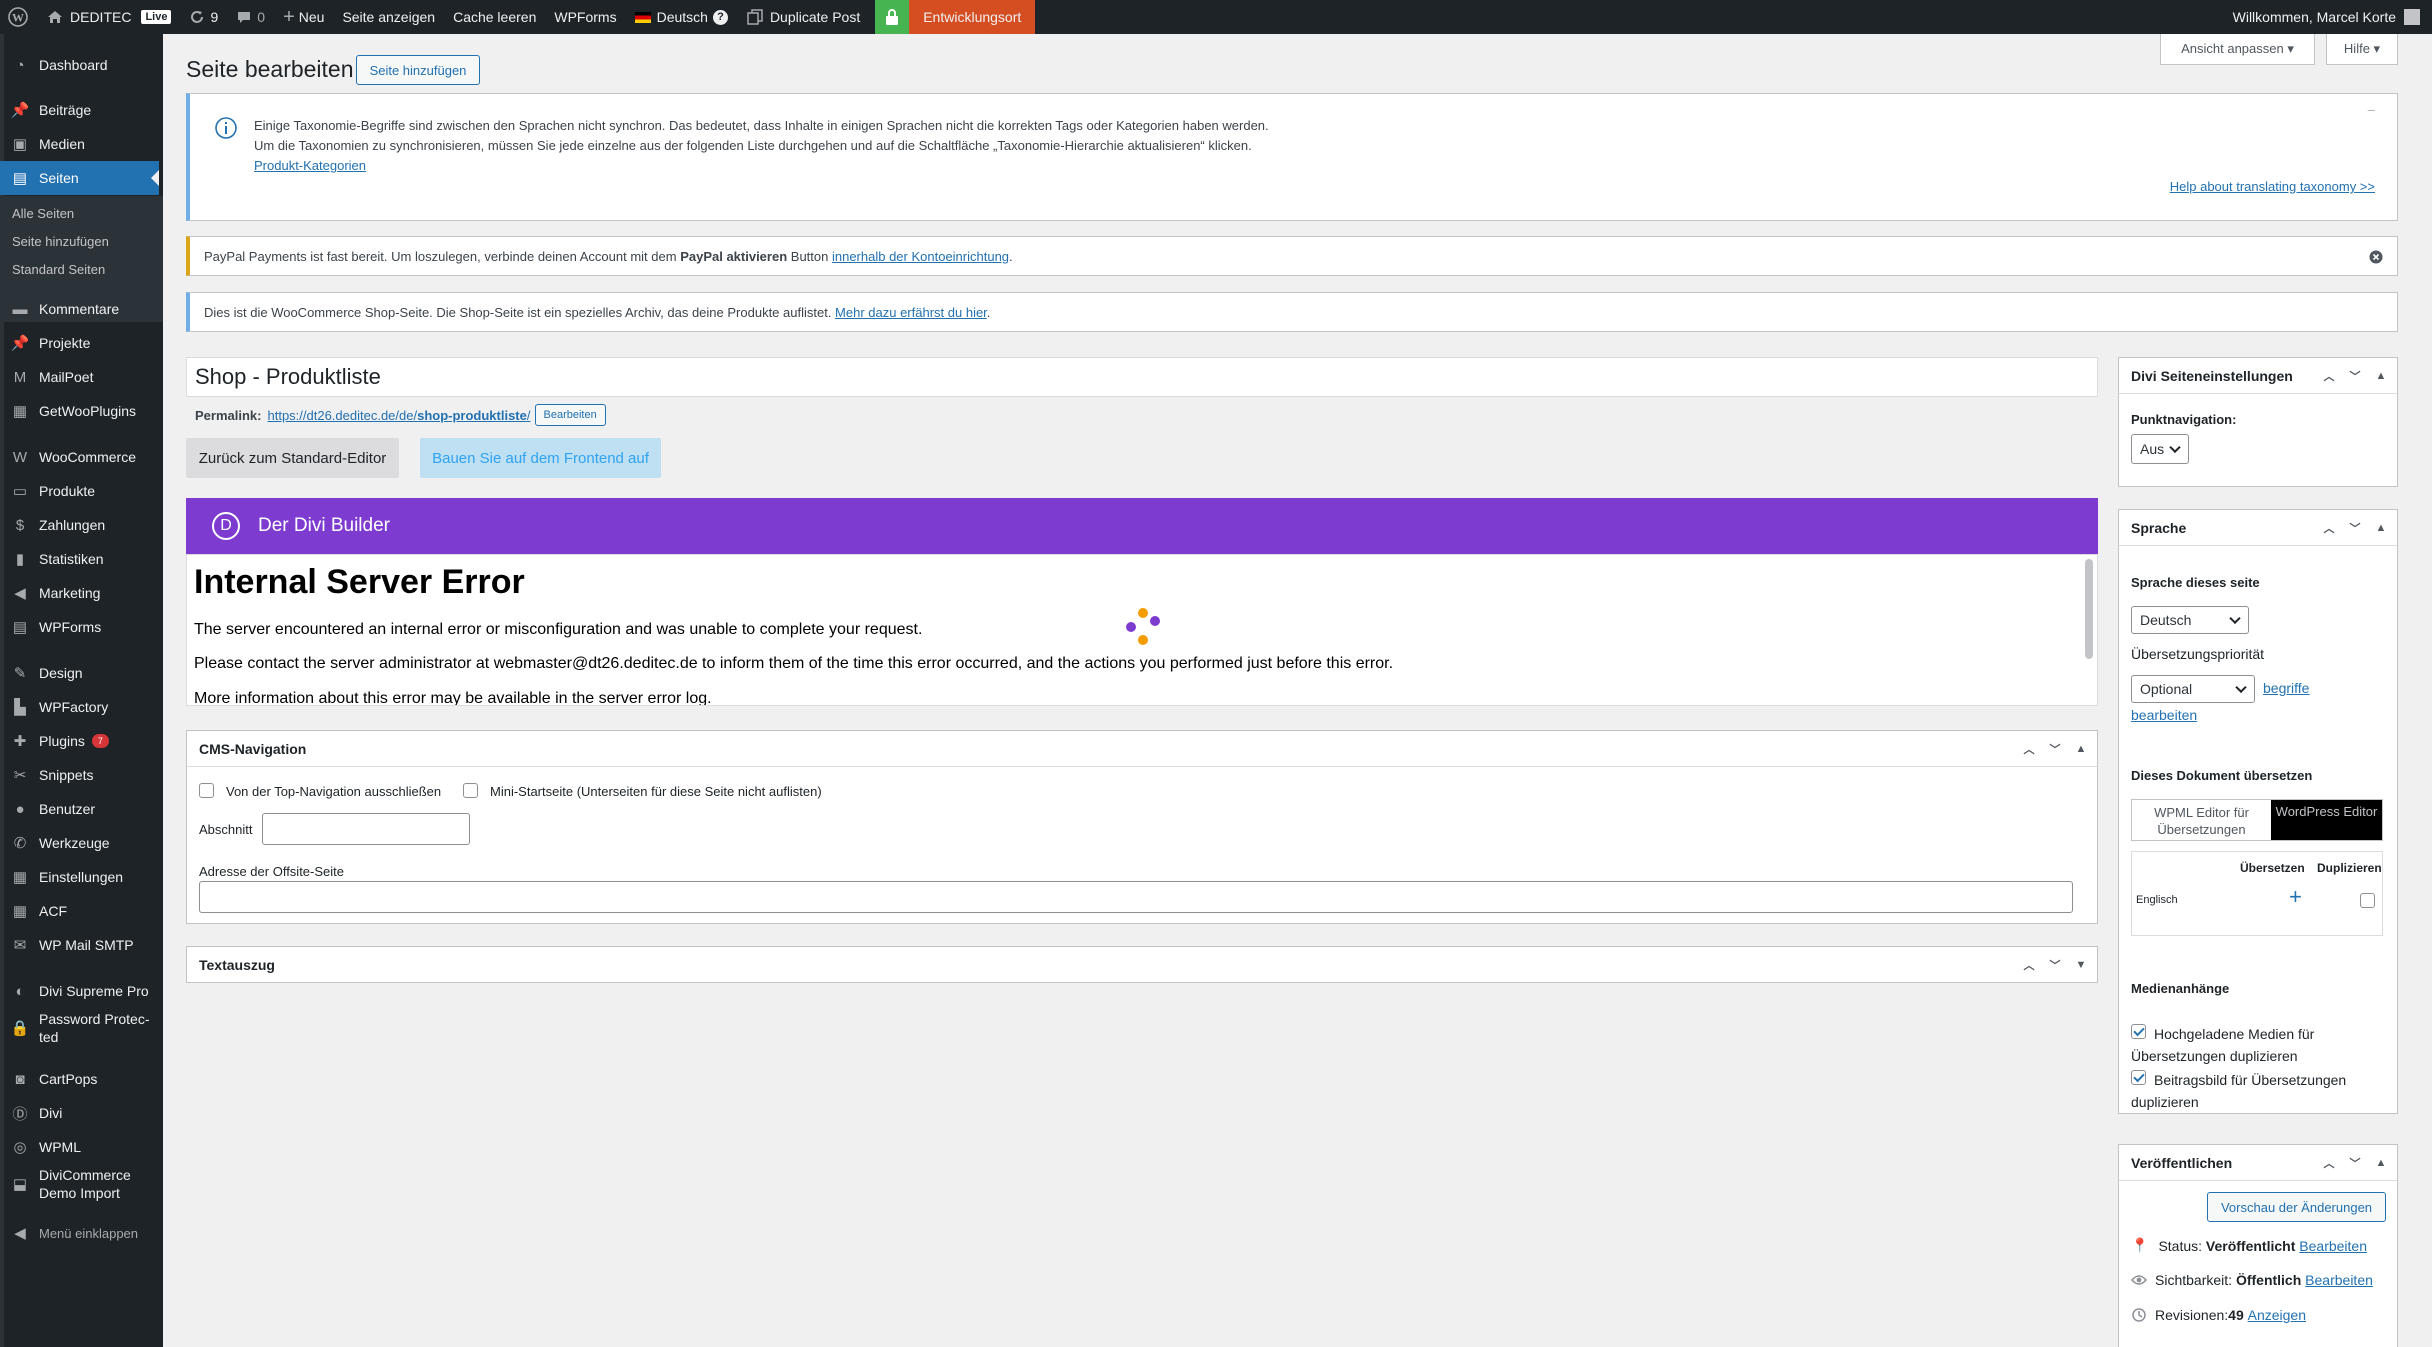 The image size is (2432, 1347). What do you see at coordinates (79, 411) in the screenshot?
I see `sidebar-item-getwooplugins: ▦ GetWooPlugins` at bounding box center [79, 411].